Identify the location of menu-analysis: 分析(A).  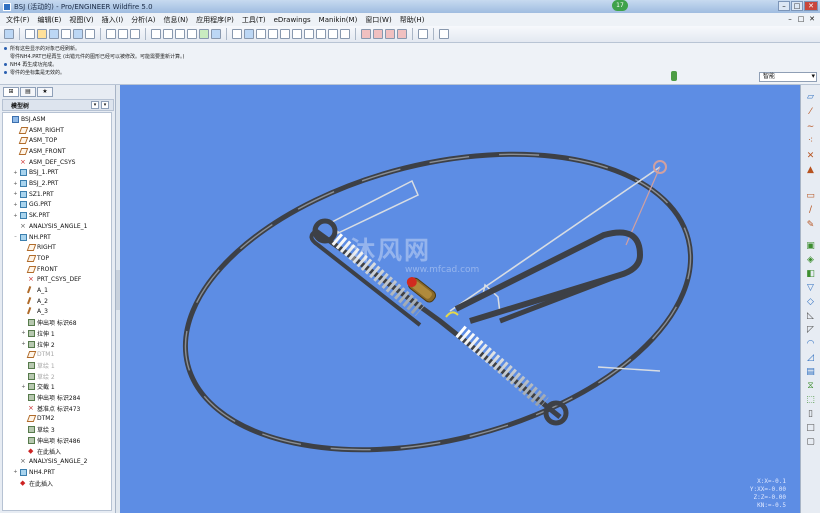
(143, 20).